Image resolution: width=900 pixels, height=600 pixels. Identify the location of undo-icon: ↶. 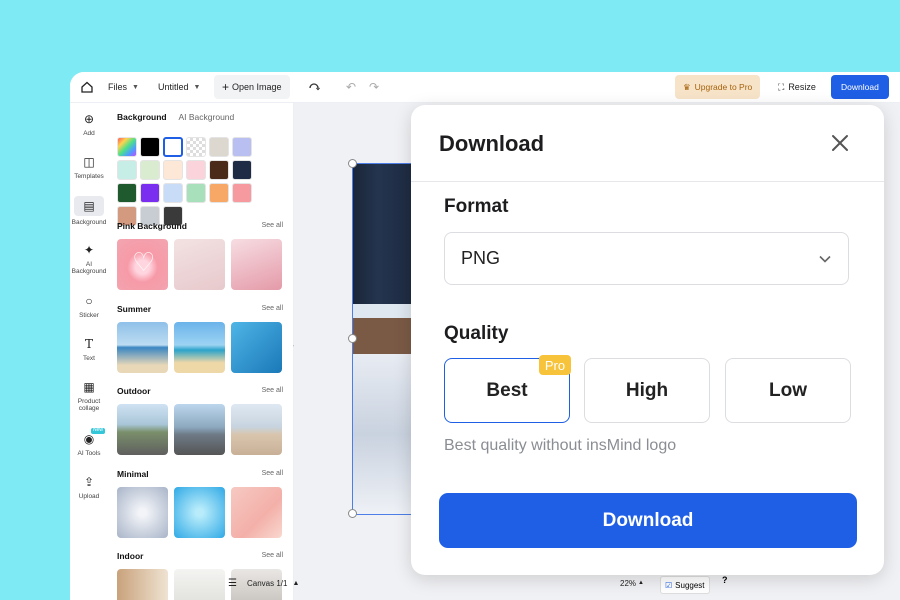
(351, 87).